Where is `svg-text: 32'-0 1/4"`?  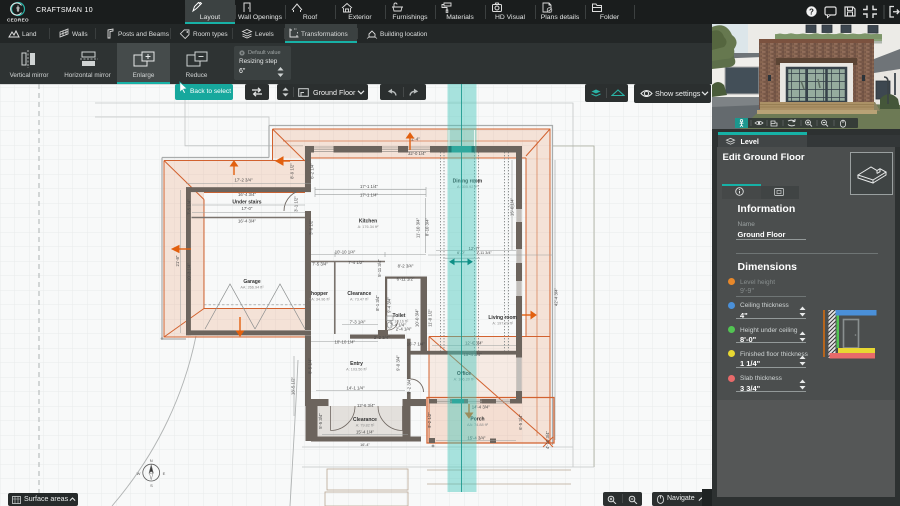 svg-text: 32'-0 1/4" is located at coordinates (417, 153).